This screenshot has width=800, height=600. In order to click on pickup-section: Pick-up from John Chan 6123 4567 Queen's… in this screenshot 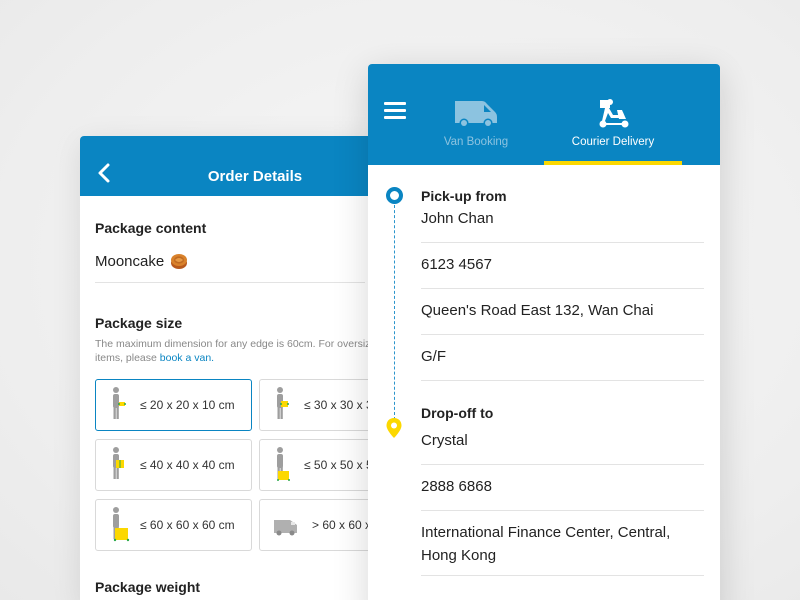, I will do `click(562, 273)`.